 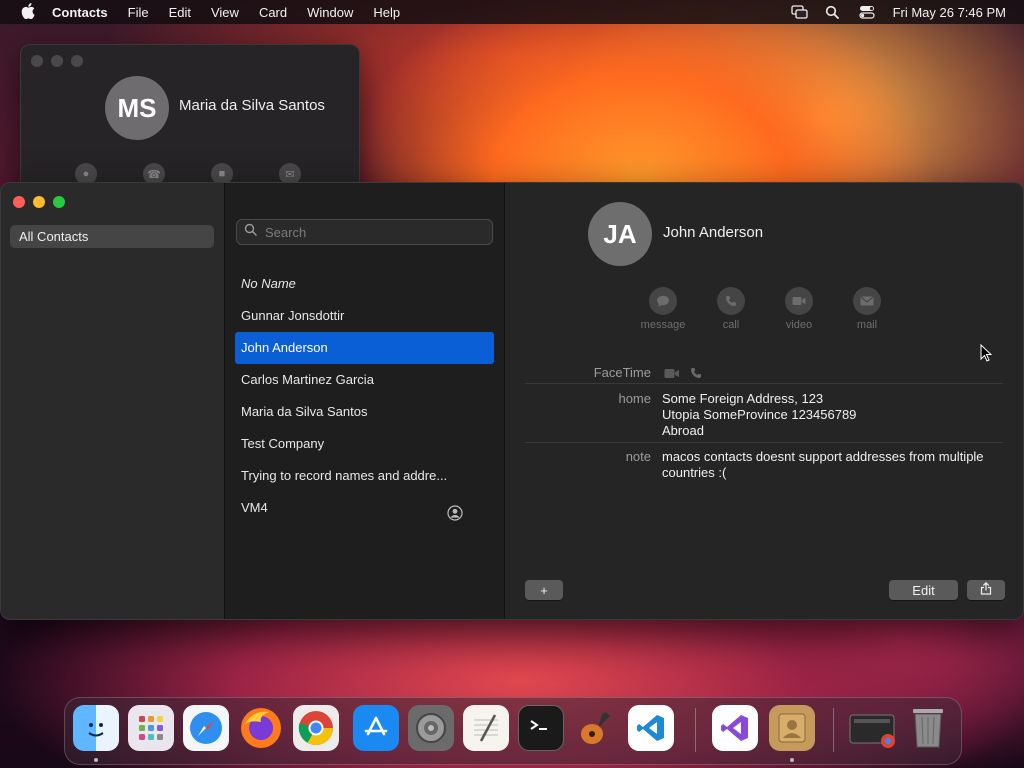 I want to click on control-center-icon, so click(x=866, y=12).